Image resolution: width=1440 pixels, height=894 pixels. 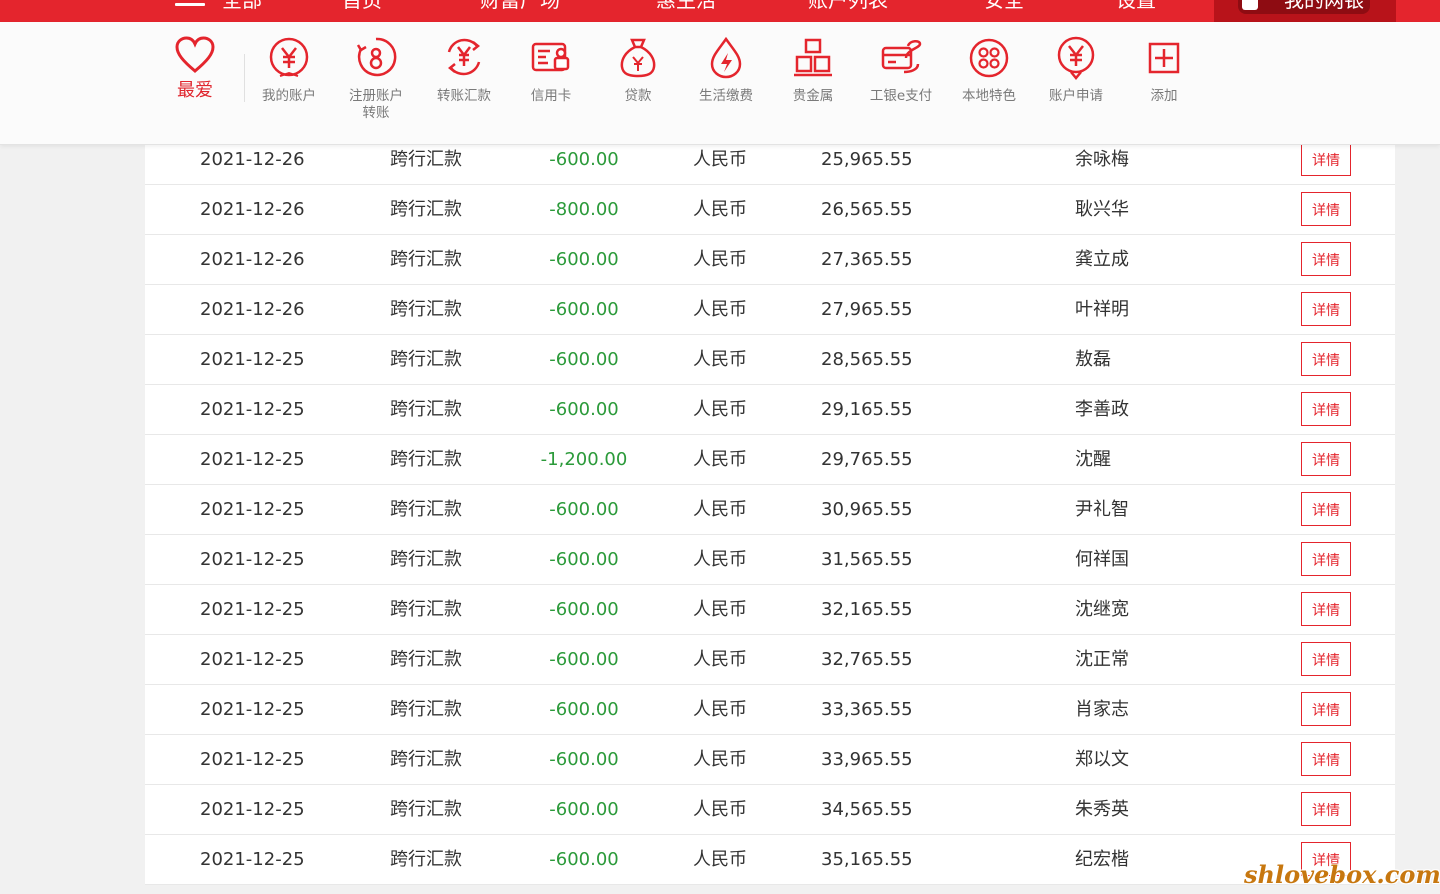 What do you see at coordinates (770, 360) in the screenshot?
I see `table-row: 2021-12-25 跨行汇款 -600.00 人民币 28,565.55 敖磊 详情` at bounding box center [770, 360].